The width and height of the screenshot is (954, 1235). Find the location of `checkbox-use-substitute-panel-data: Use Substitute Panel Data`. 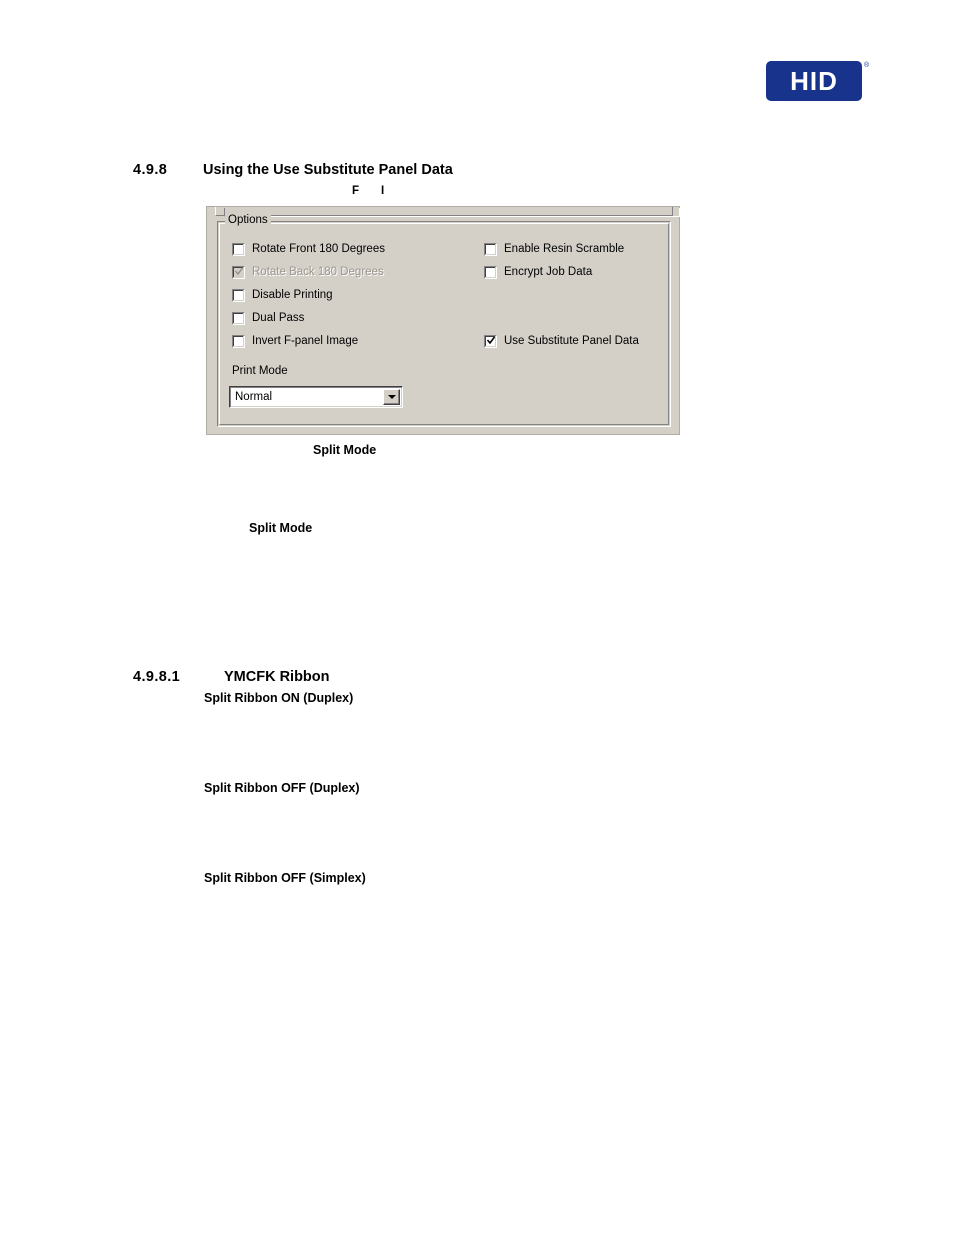

checkbox-use-substitute-panel-data: Use Substitute Panel Data is located at coordinates (561, 341).